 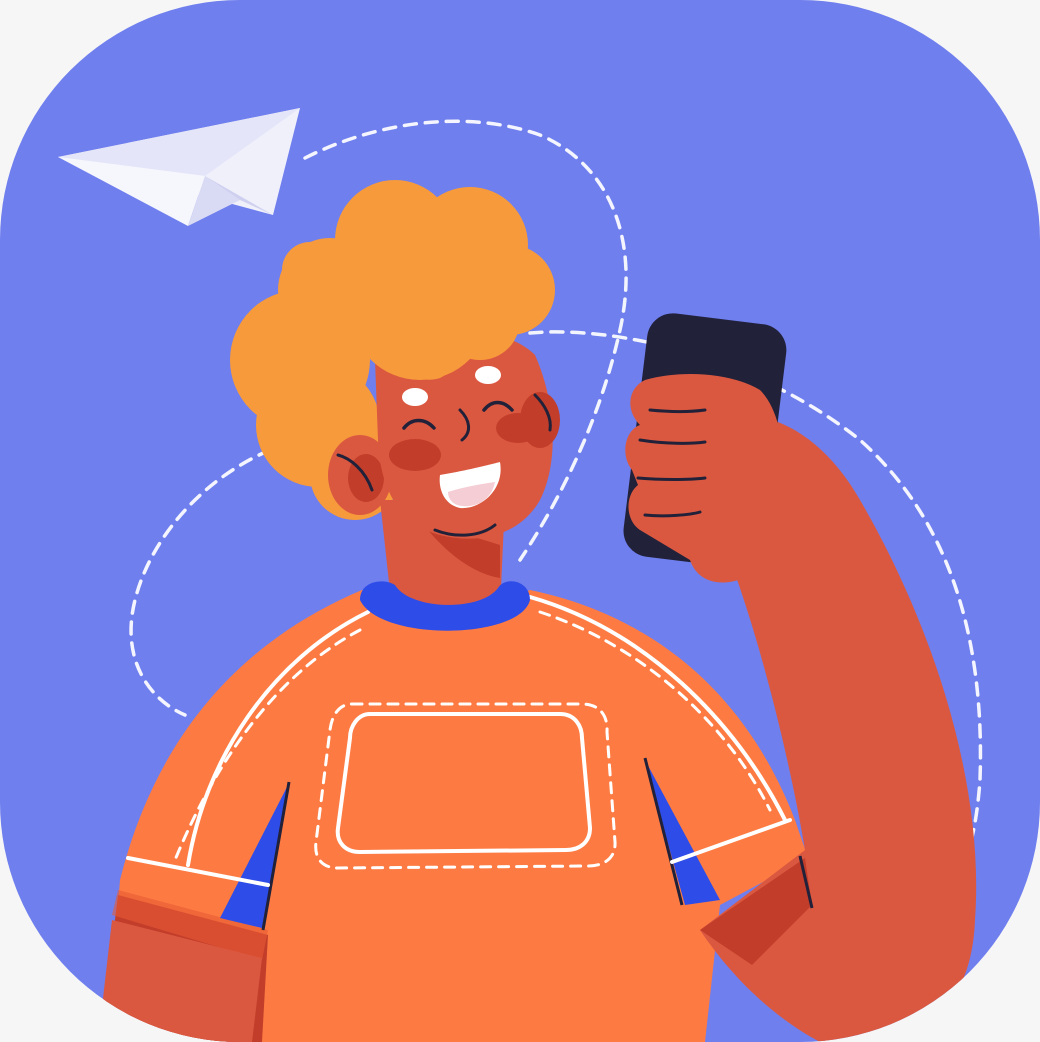 What do you see at coordinates (415, 455) in the screenshot?
I see `cheek-left` at bounding box center [415, 455].